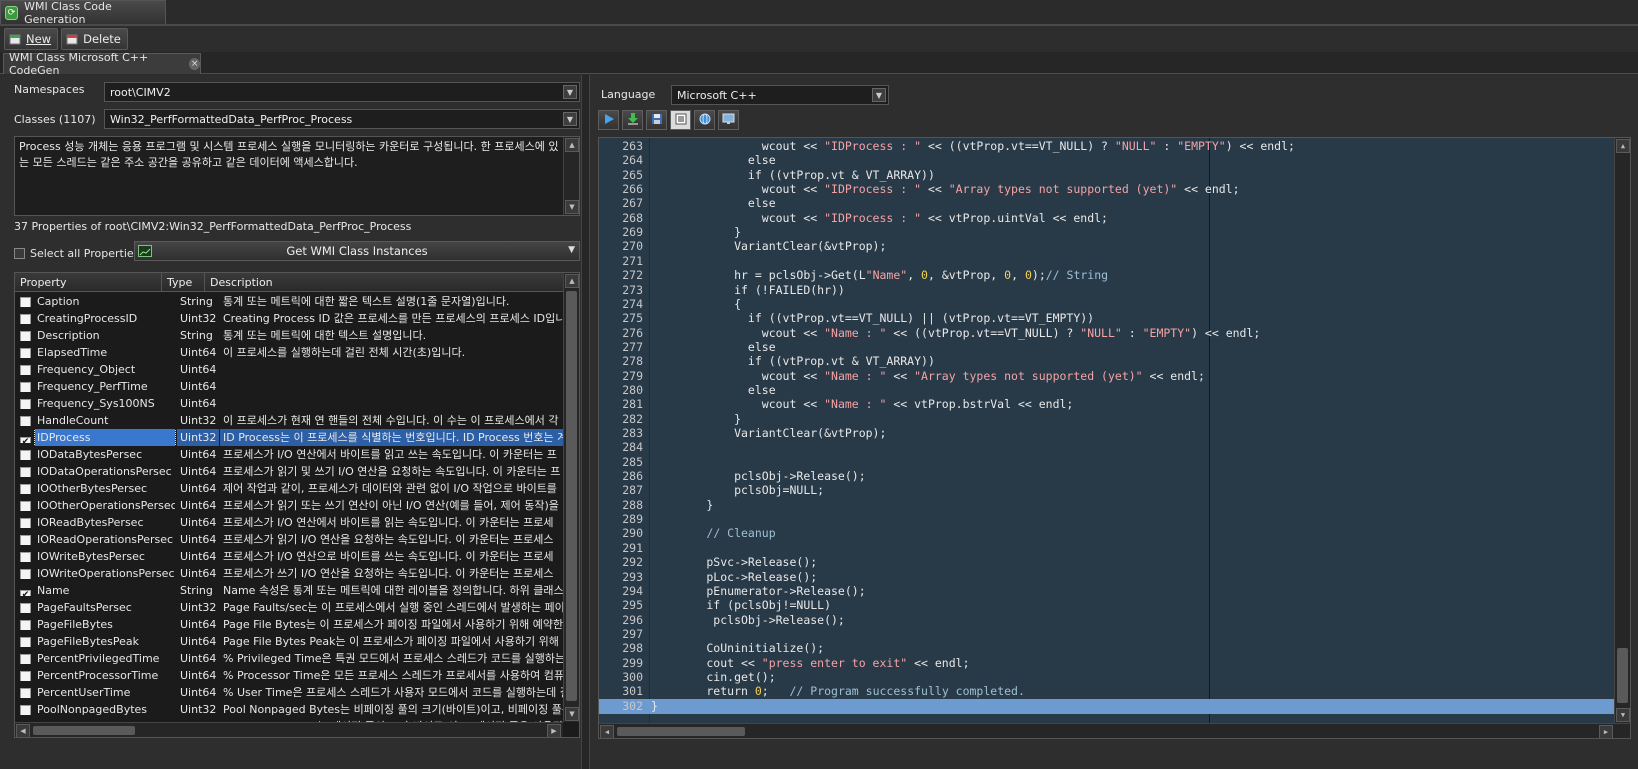 This screenshot has width=1638, height=769. I want to click on download-button, so click(632, 120).